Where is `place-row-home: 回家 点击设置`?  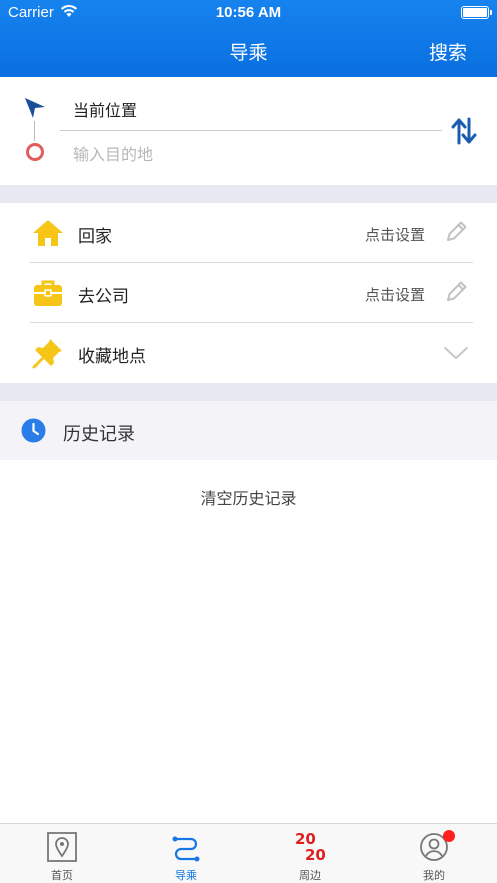 place-row-home: 回家 点击设置 is located at coordinates (251, 233).